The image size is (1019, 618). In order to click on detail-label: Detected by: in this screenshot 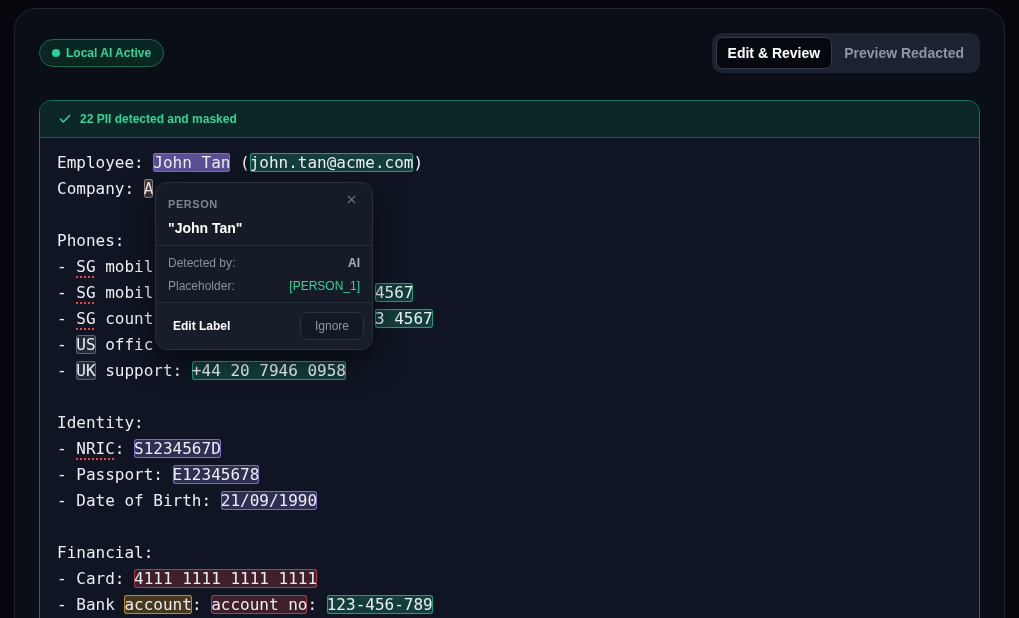, I will do `click(202, 263)`.